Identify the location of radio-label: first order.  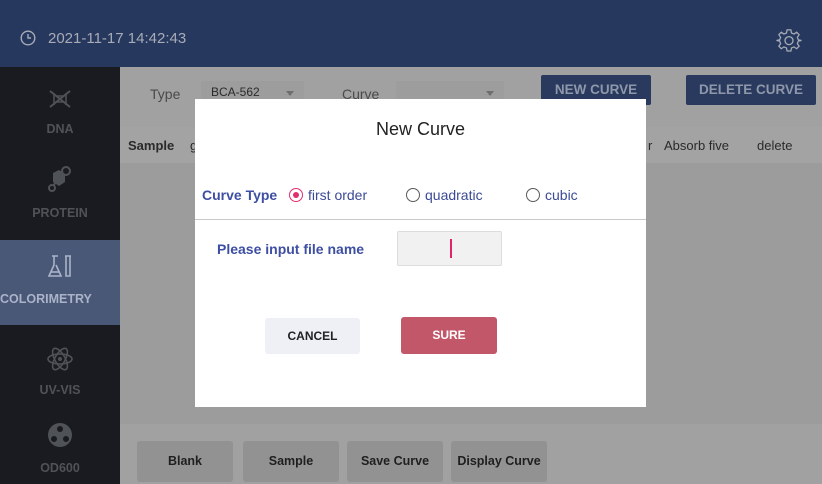
(338, 195).